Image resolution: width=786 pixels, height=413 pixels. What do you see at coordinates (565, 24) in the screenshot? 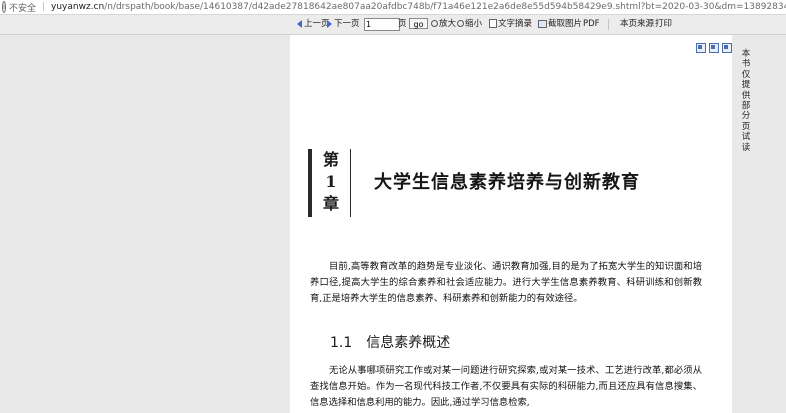
I see `capture-image-label: 截取图片` at bounding box center [565, 24].